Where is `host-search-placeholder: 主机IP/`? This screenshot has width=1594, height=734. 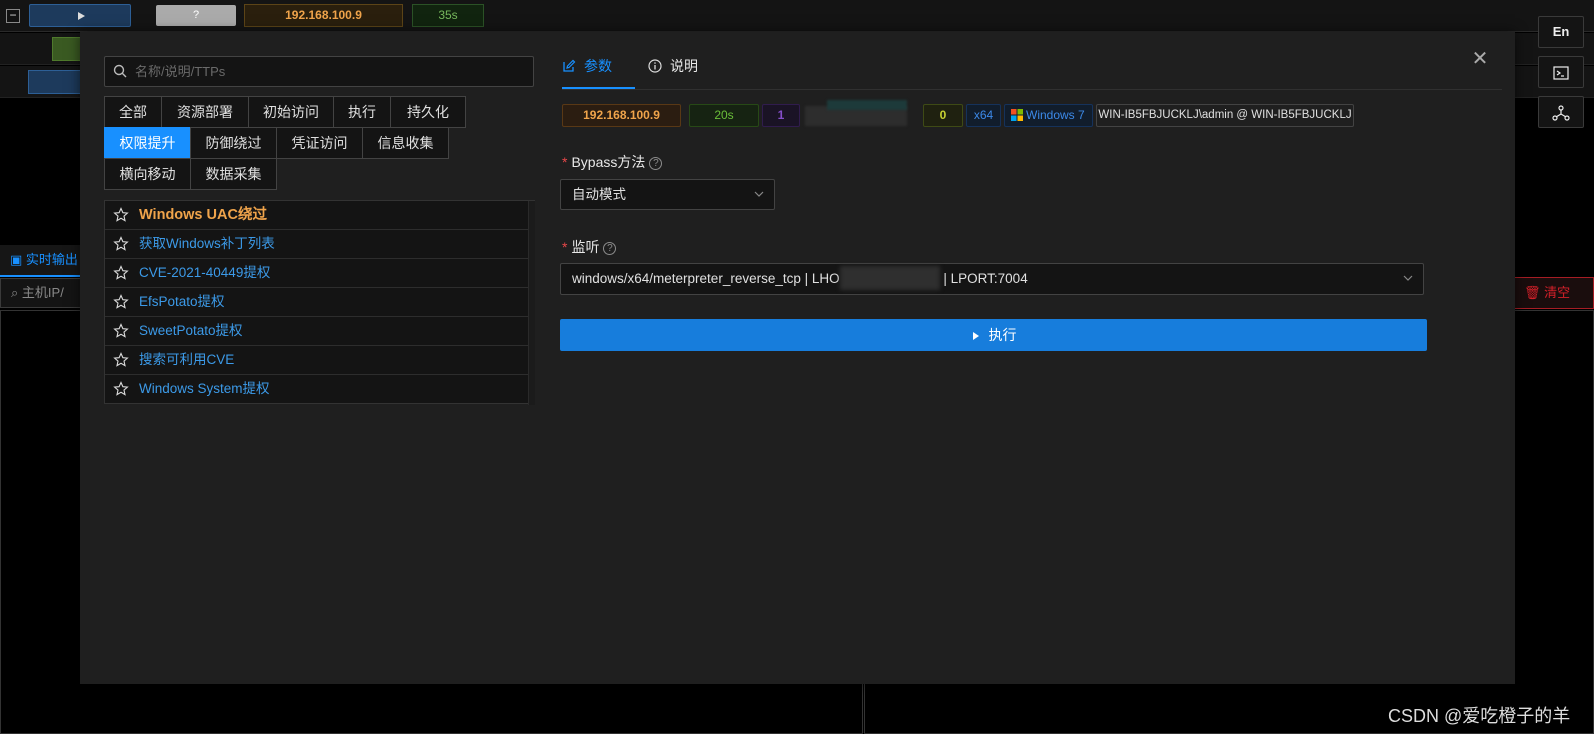 host-search-placeholder: 主机IP/ is located at coordinates (42, 292).